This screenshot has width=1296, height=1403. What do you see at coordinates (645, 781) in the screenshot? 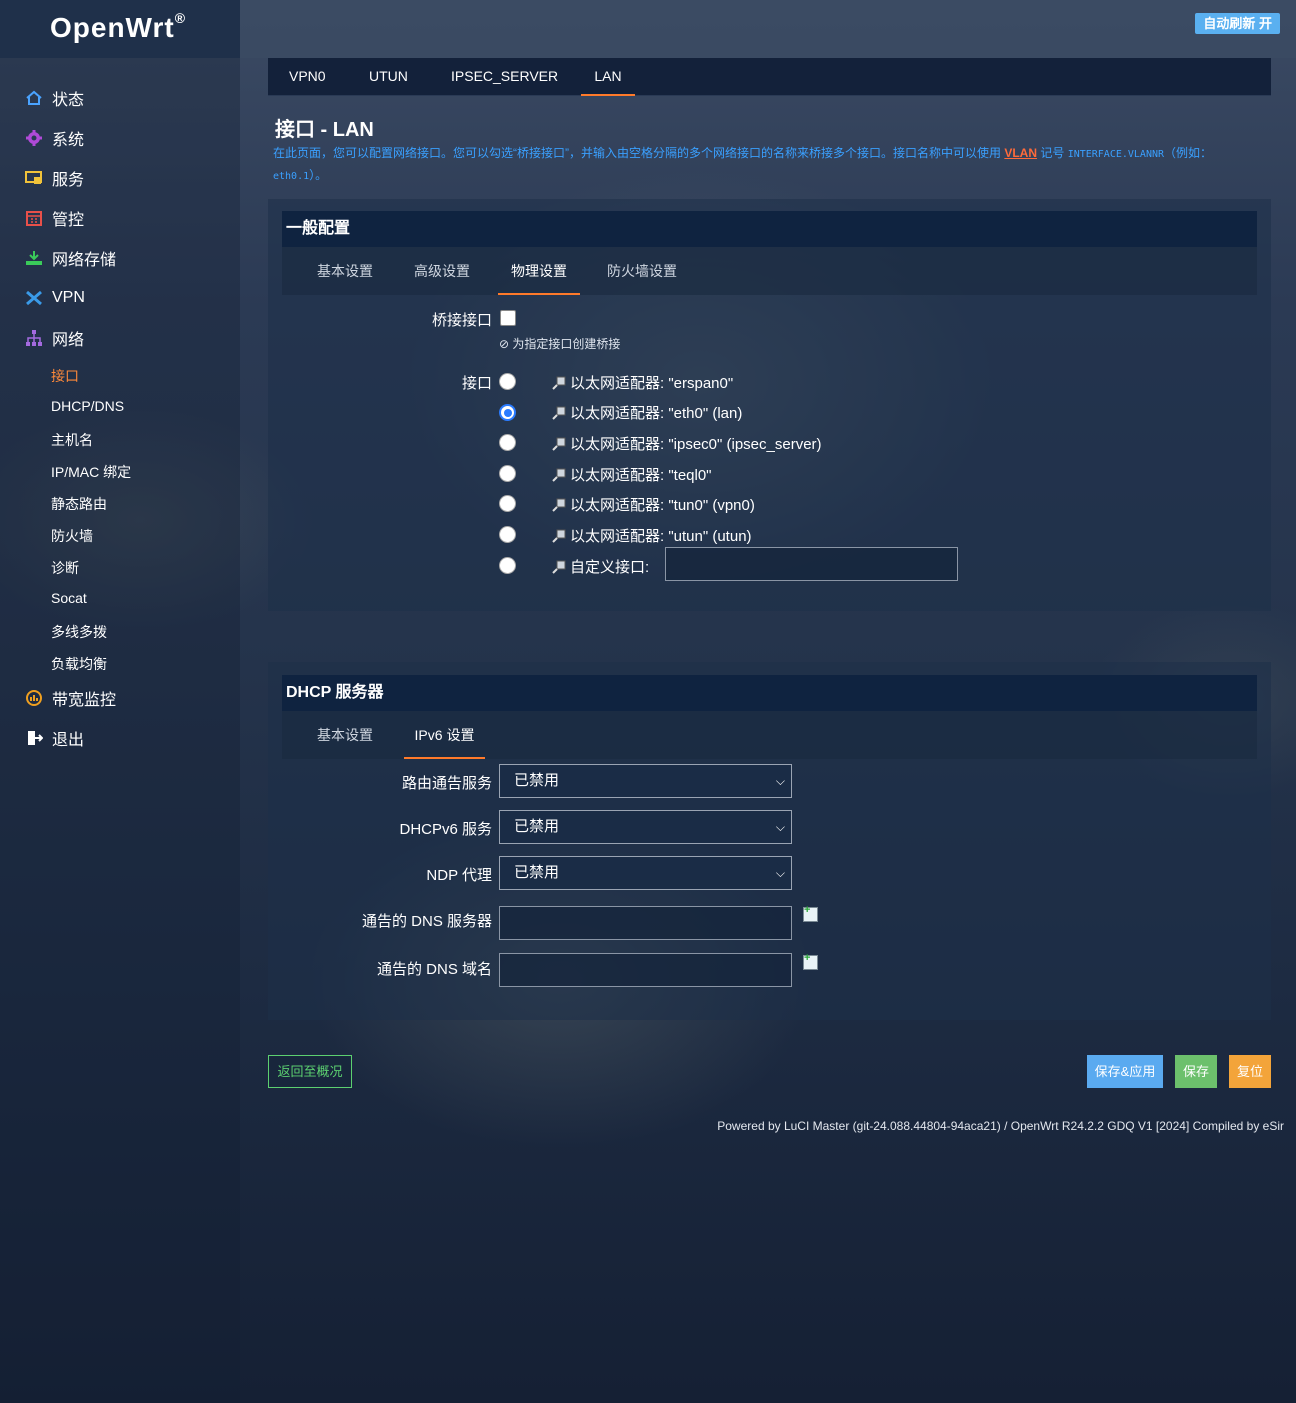
I see `router-advert-select: 已禁用 ⌵` at bounding box center [645, 781].